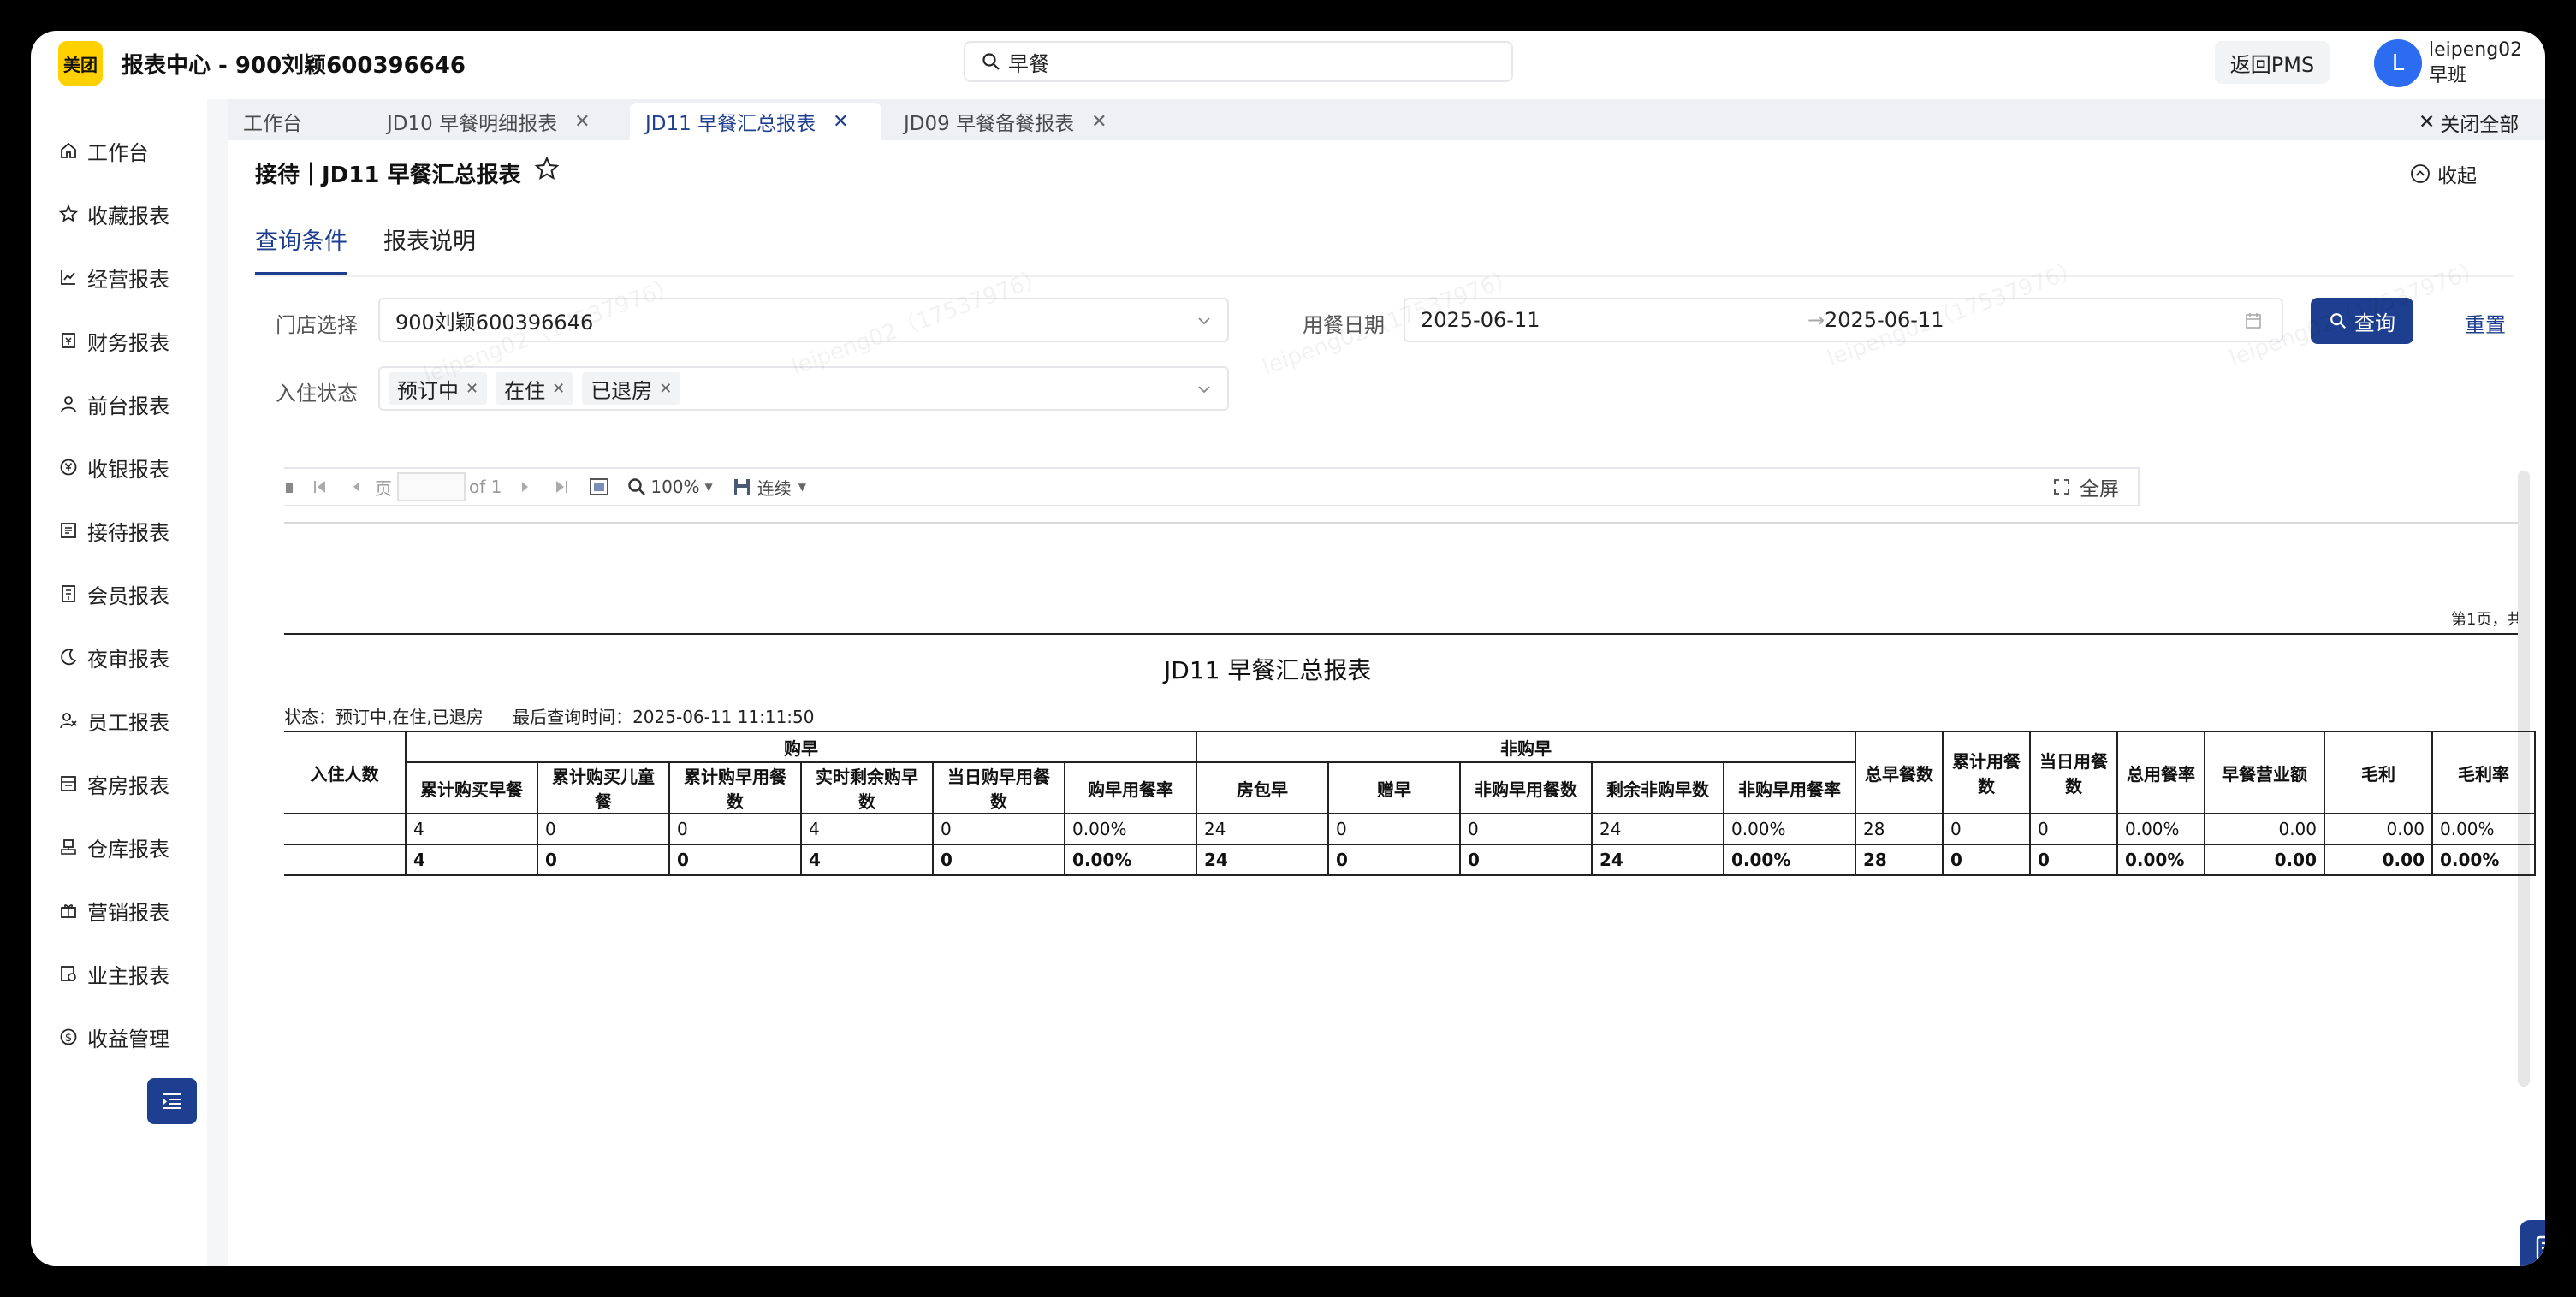  Describe the element at coordinates (68, 720) in the screenshot. I see `staff-icon` at that location.